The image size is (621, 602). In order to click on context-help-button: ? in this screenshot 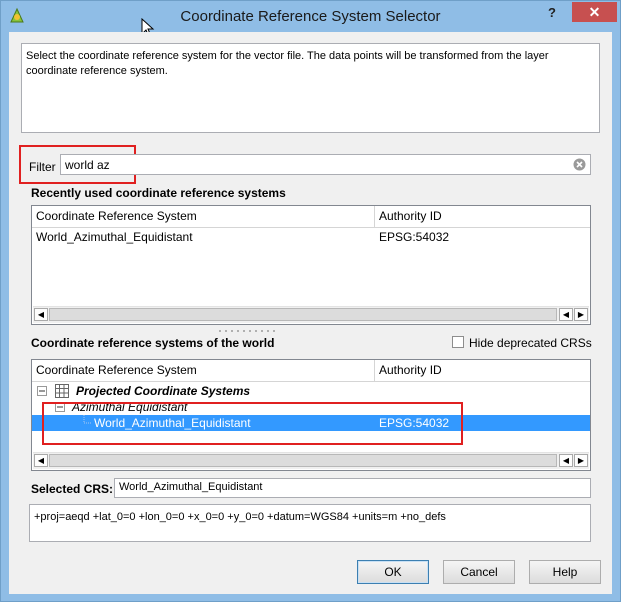, I will do `click(552, 14)`.